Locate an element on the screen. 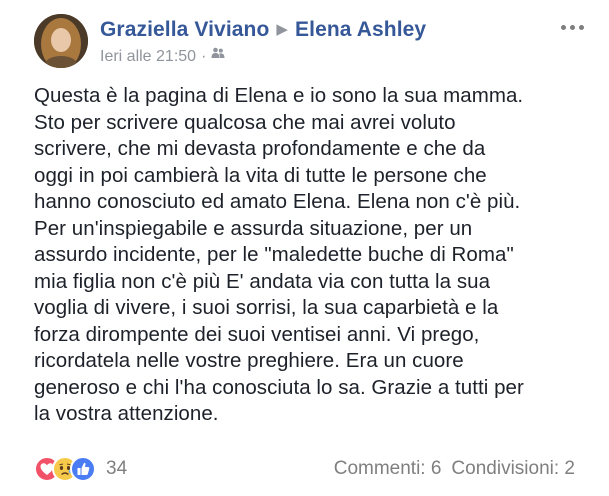 This screenshot has width=609, height=496. post-stats: Commenti: 6 Condivisioni: 2 is located at coordinates (454, 469).